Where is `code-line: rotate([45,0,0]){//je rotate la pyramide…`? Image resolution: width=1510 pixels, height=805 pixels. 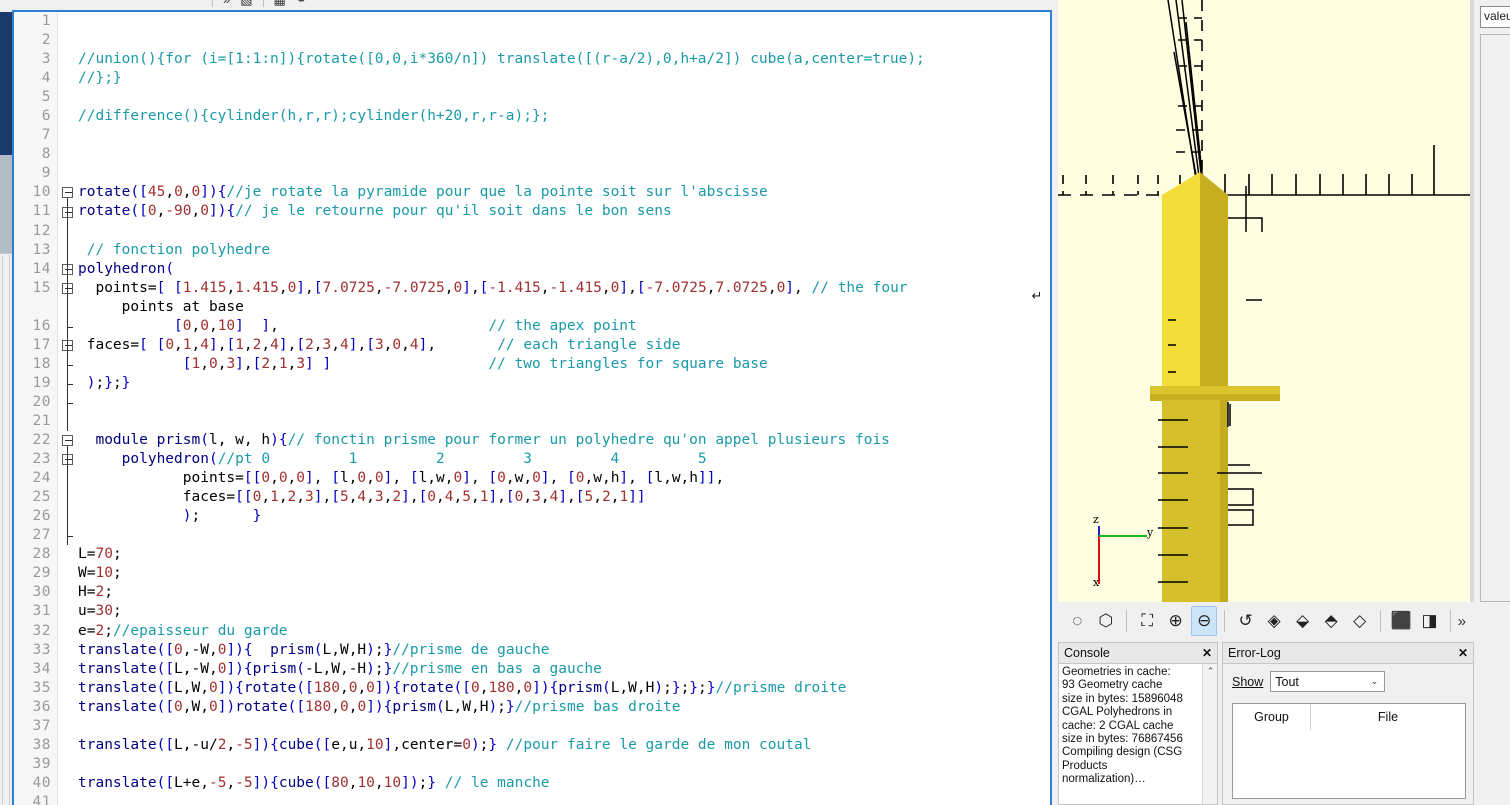 code-line: rotate([45,0,0]){//je rotate la pyramide… is located at coordinates (560, 192).